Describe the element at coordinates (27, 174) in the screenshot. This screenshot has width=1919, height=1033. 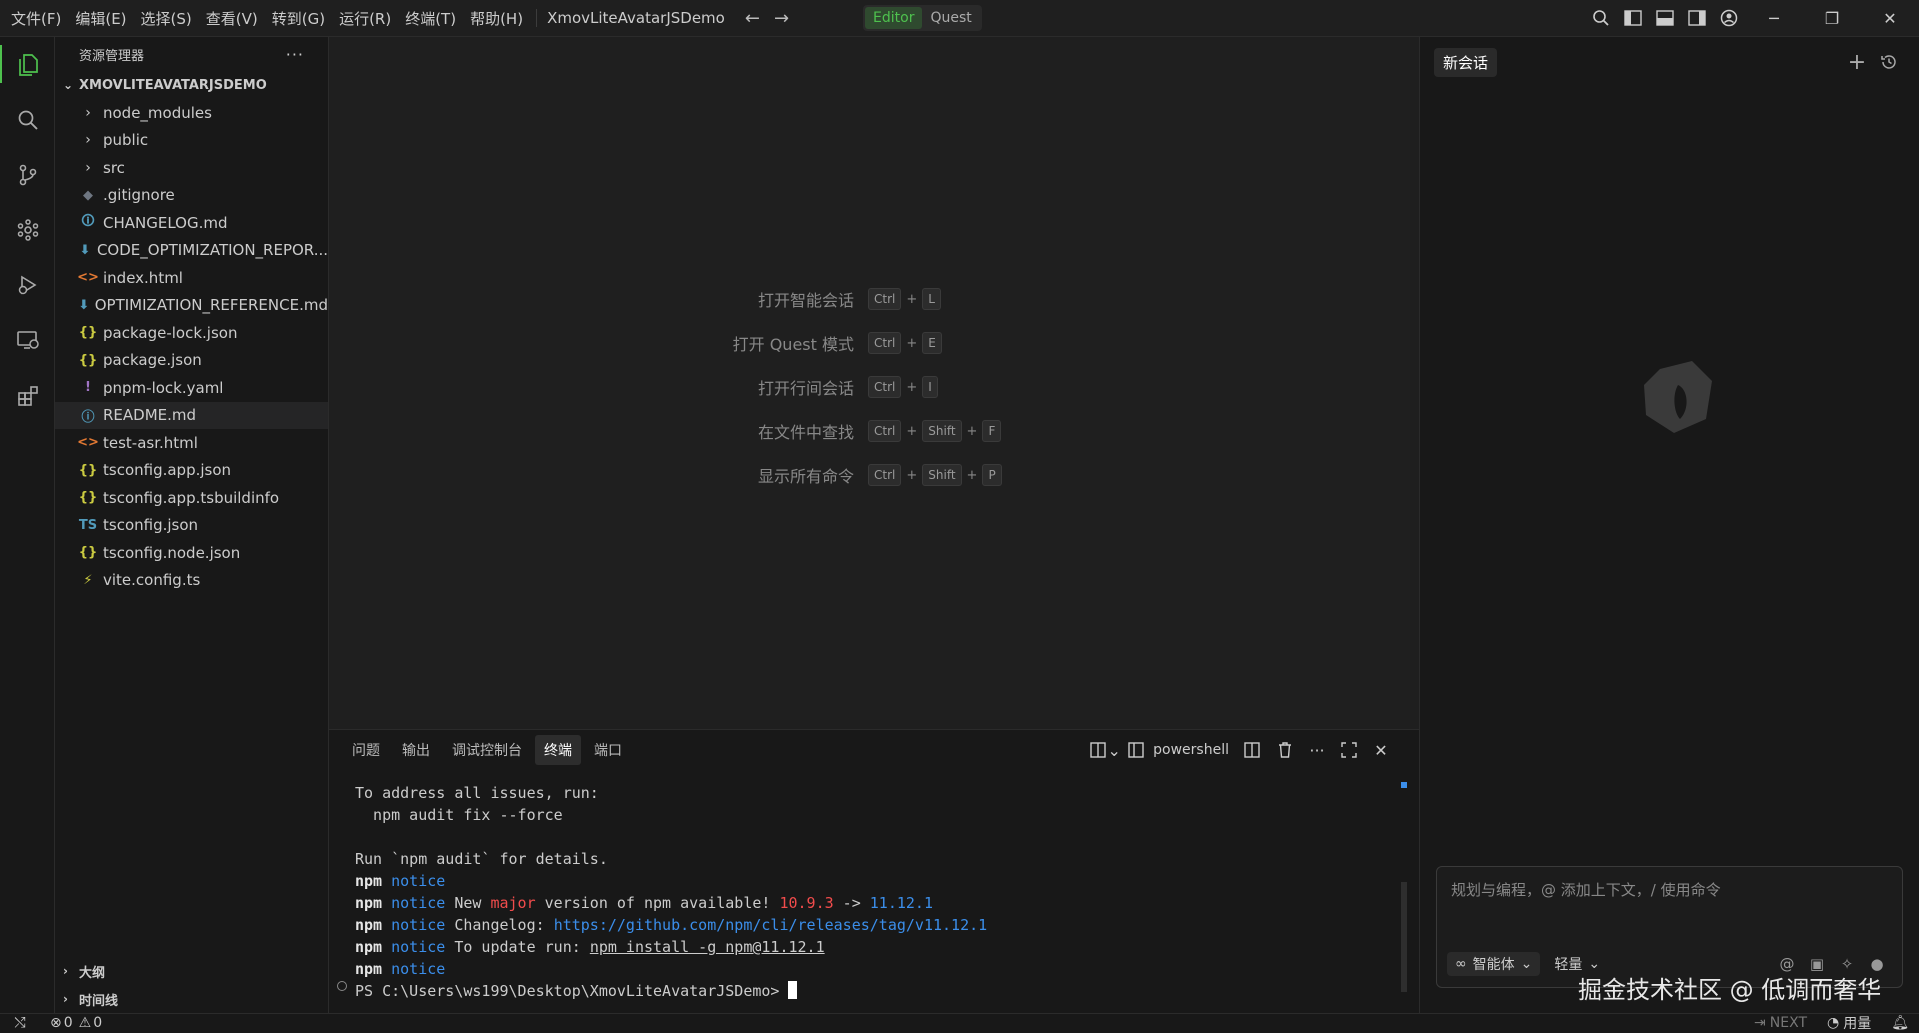
I see `source-control-icon` at that location.